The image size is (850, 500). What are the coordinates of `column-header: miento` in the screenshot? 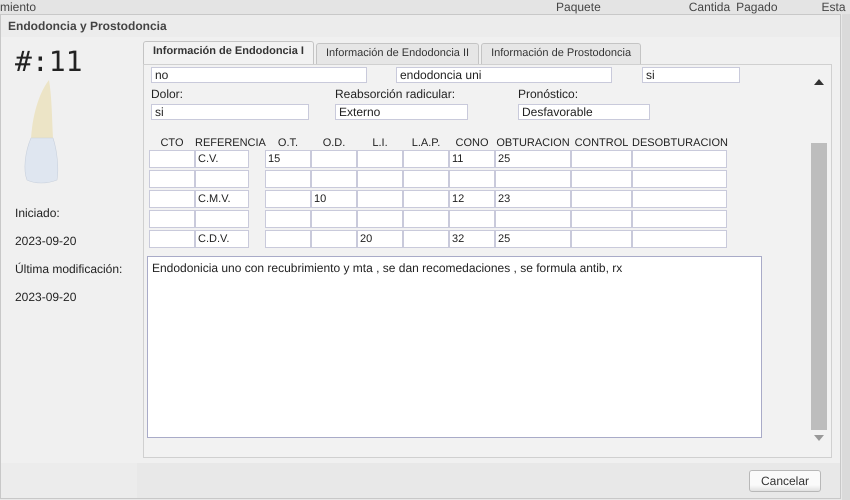 It's located at (18, 7).